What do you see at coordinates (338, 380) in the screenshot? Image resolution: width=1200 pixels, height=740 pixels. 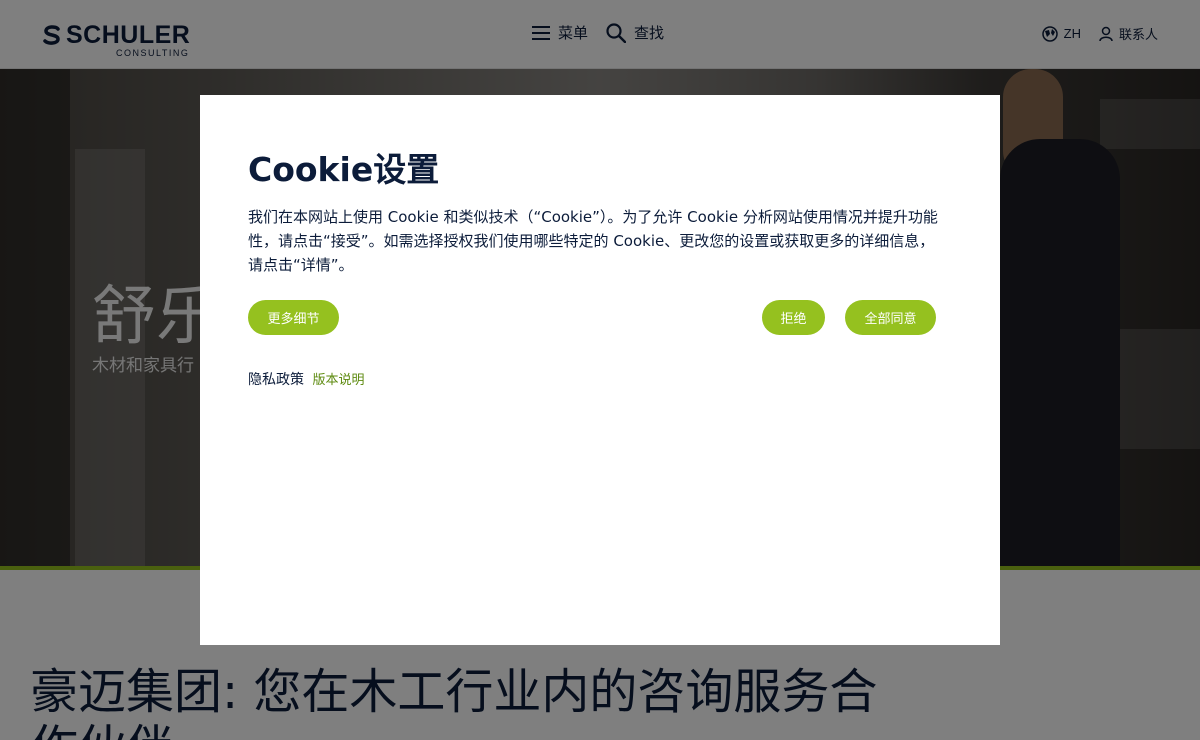 I see `imprint-link: 版本说明` at bounding box center [338, 380].